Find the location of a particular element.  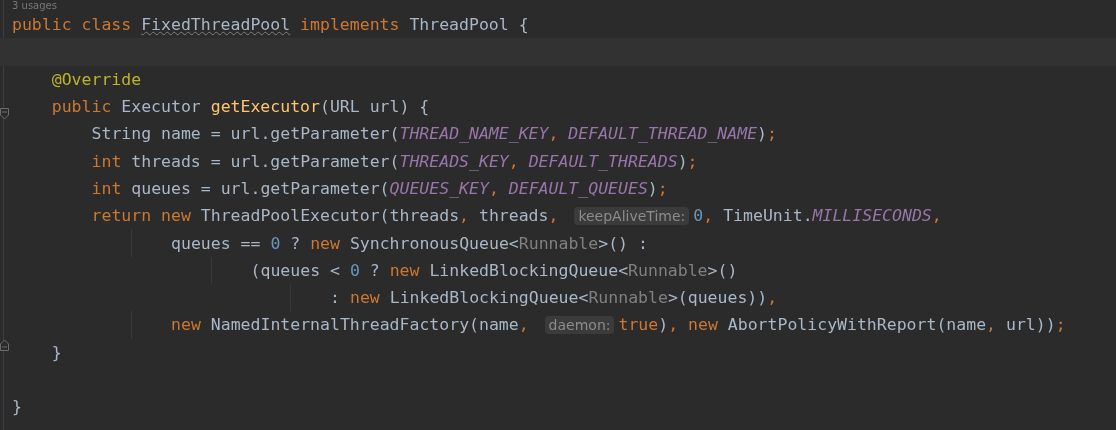

inlay-hint: keepAliveTime: is located at coordinates (632, 215).